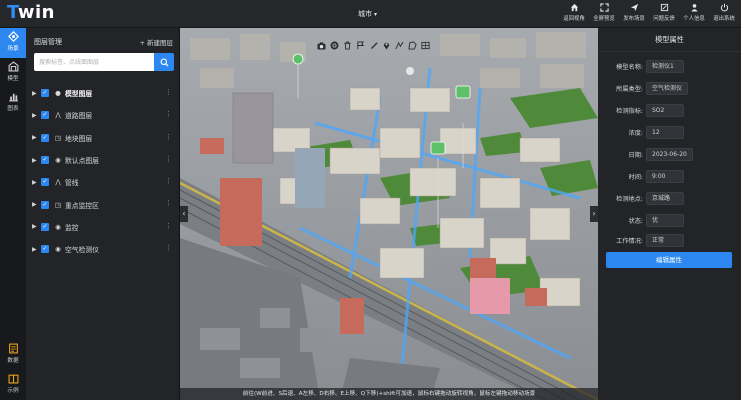 The height and width of the screenshot is (400, 741). I want to click on prop-row-model-name: 模型名称: 检测仪1, so click(645, 66).